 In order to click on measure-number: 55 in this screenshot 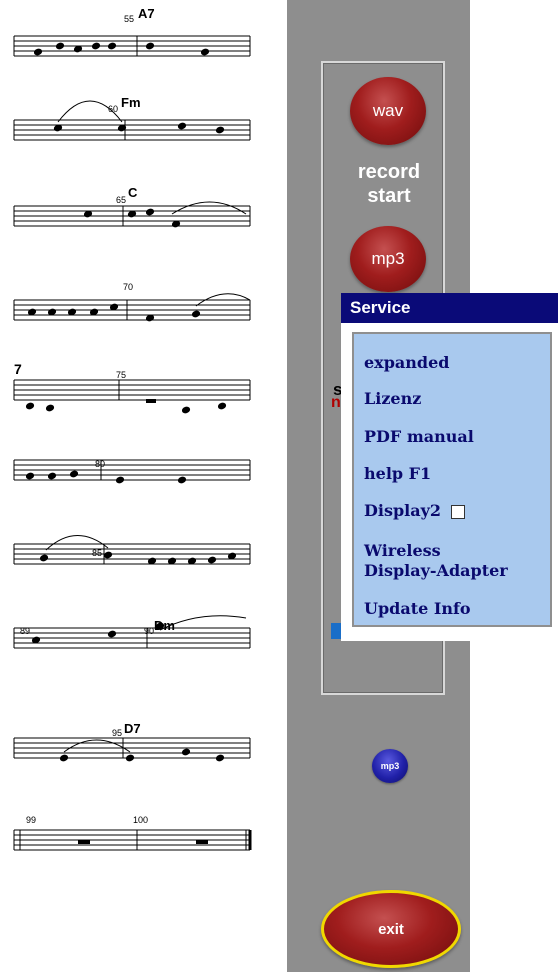, I will do `click(129, 19)`.